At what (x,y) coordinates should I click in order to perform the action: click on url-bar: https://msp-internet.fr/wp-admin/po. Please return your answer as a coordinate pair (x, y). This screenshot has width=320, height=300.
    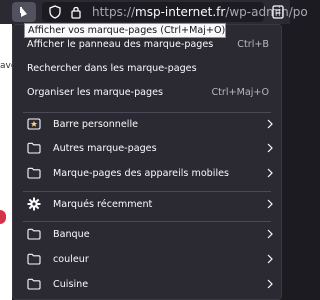
    Looking at the image, I should click on (175, 12).